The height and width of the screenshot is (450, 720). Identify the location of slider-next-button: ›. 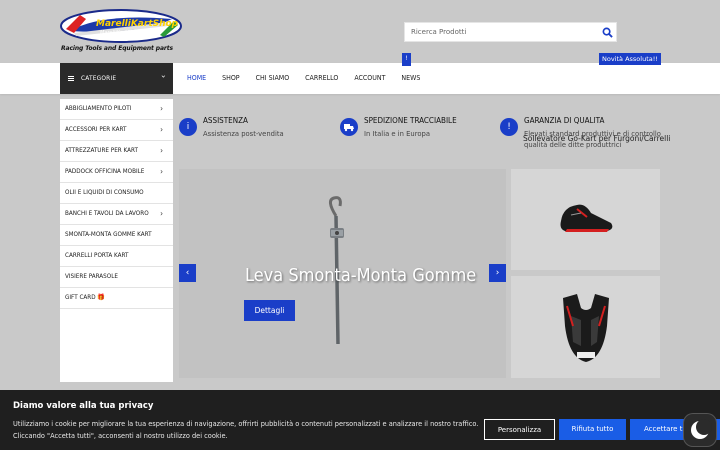
(497, 273).